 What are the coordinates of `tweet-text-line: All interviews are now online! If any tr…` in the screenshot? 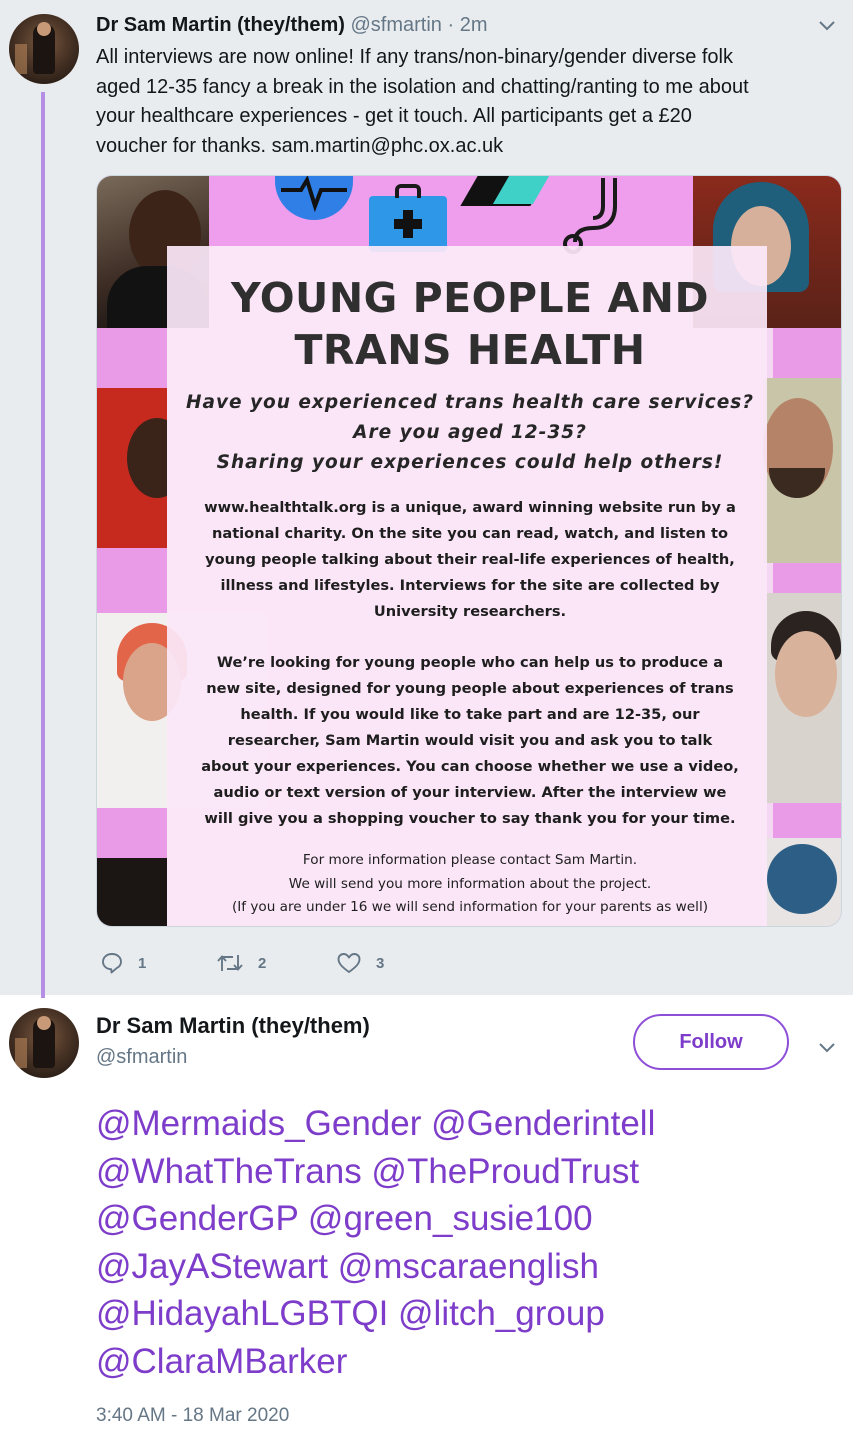 It's located at (414, 57).